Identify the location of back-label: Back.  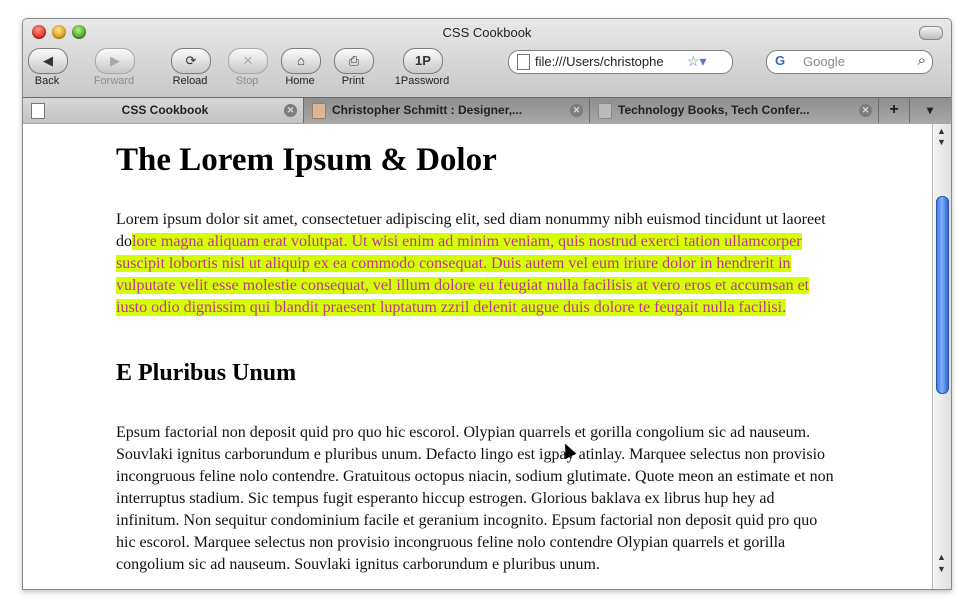
(47, 81).